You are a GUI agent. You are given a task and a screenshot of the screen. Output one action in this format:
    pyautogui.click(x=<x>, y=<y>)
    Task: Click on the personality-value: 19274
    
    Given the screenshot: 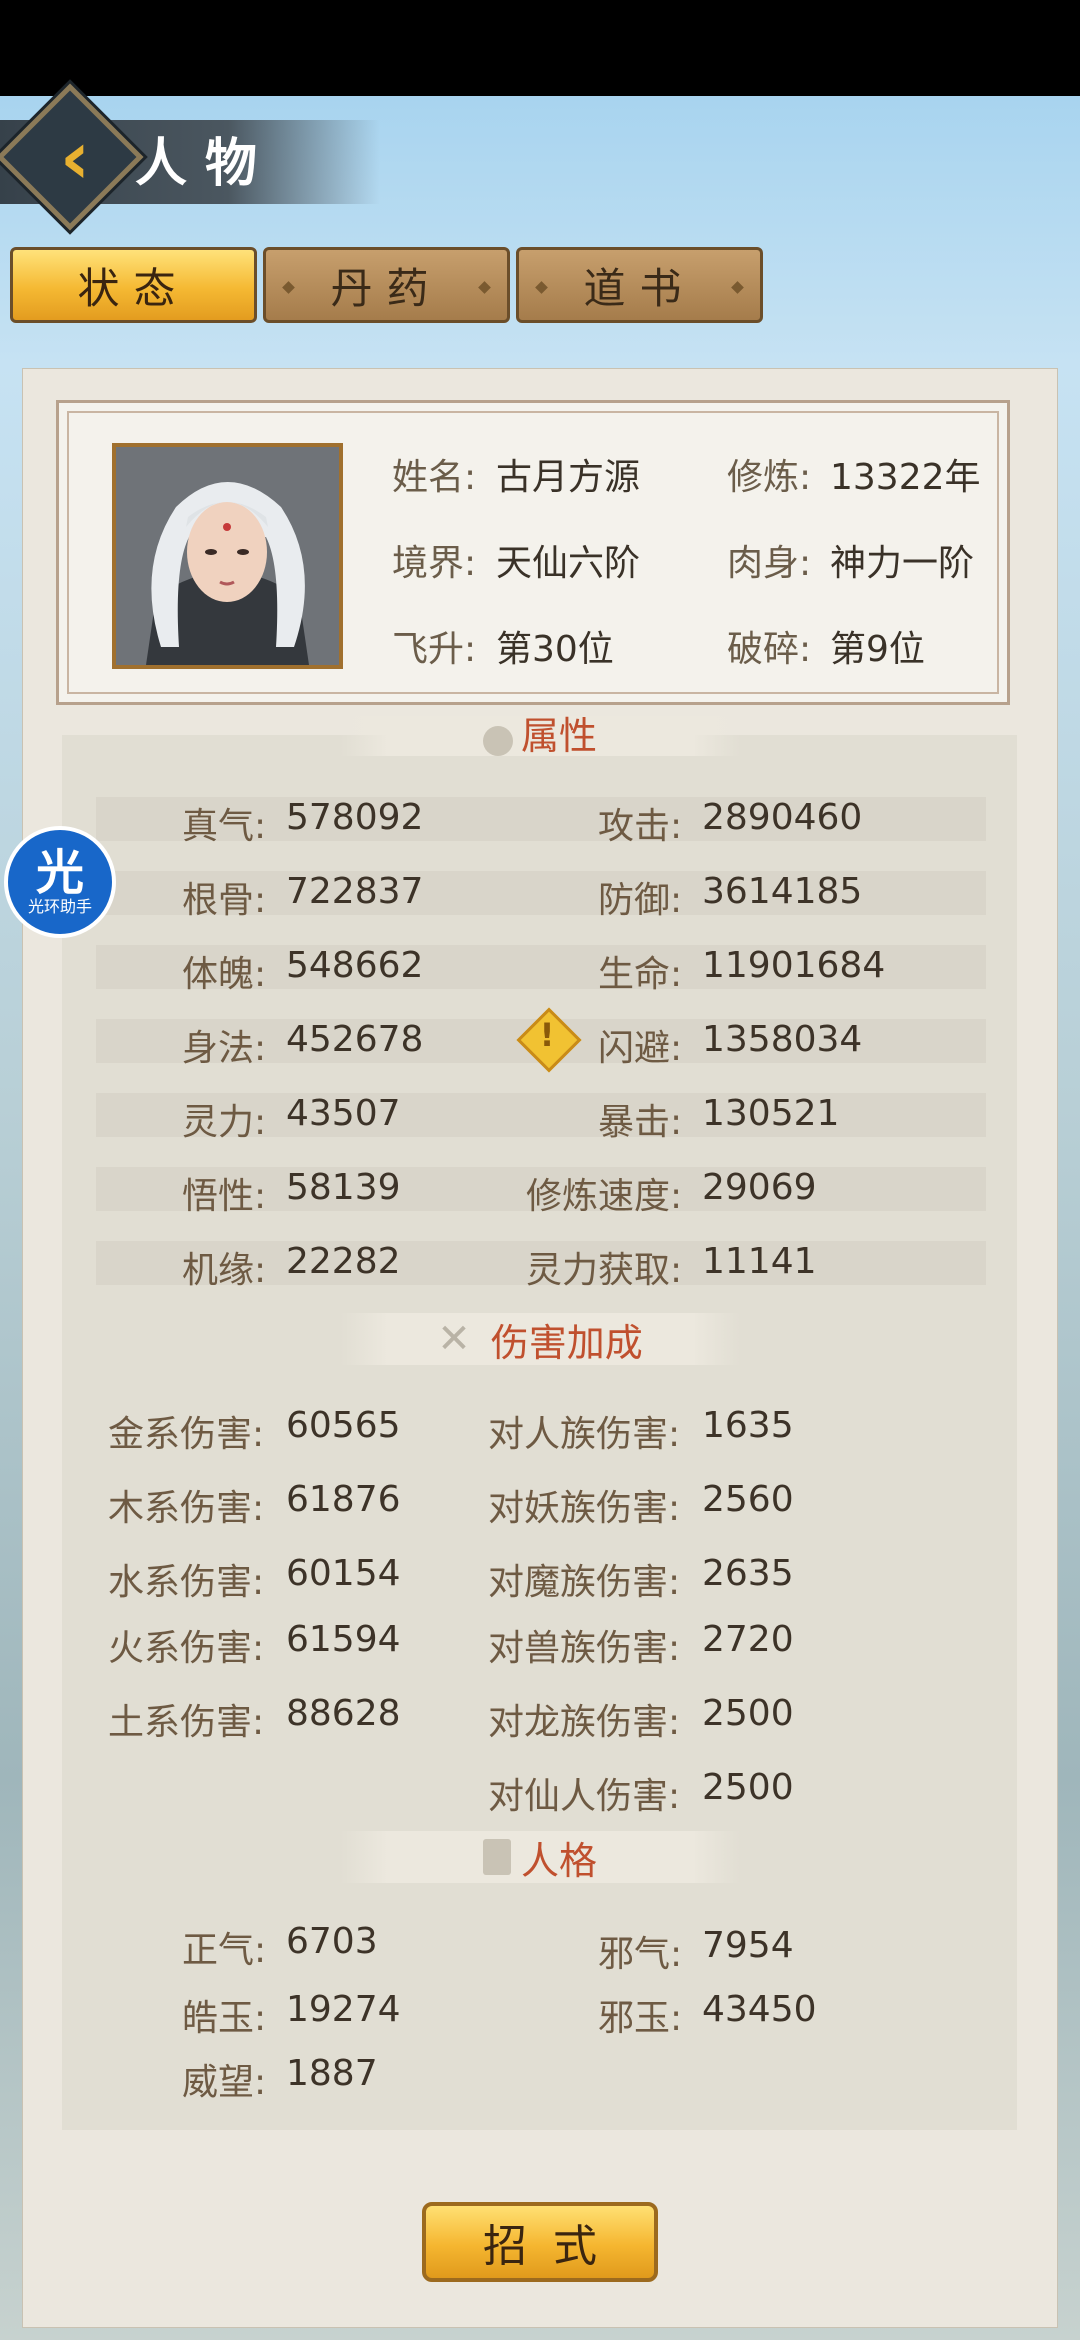 What is the action you would take?
    pyautogui.click(x=343, y=2009)
    